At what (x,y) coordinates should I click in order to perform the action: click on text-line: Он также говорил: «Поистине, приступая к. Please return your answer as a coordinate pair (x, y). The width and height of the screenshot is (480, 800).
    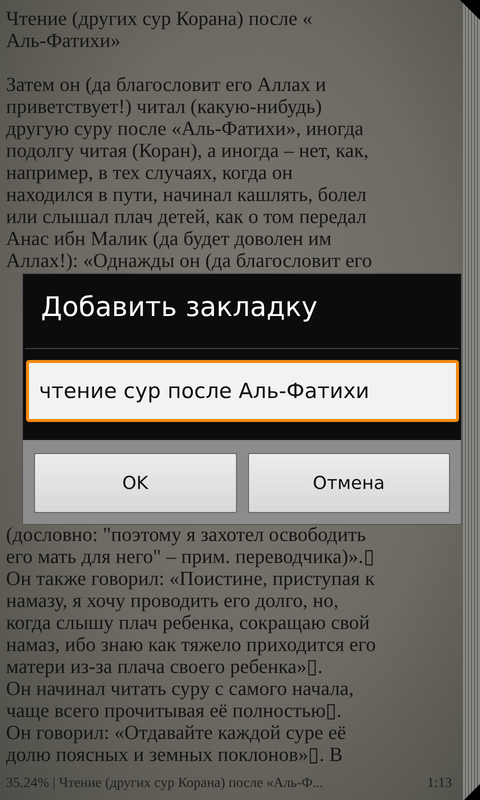
    Looking at the image, I should click on (190, 579).